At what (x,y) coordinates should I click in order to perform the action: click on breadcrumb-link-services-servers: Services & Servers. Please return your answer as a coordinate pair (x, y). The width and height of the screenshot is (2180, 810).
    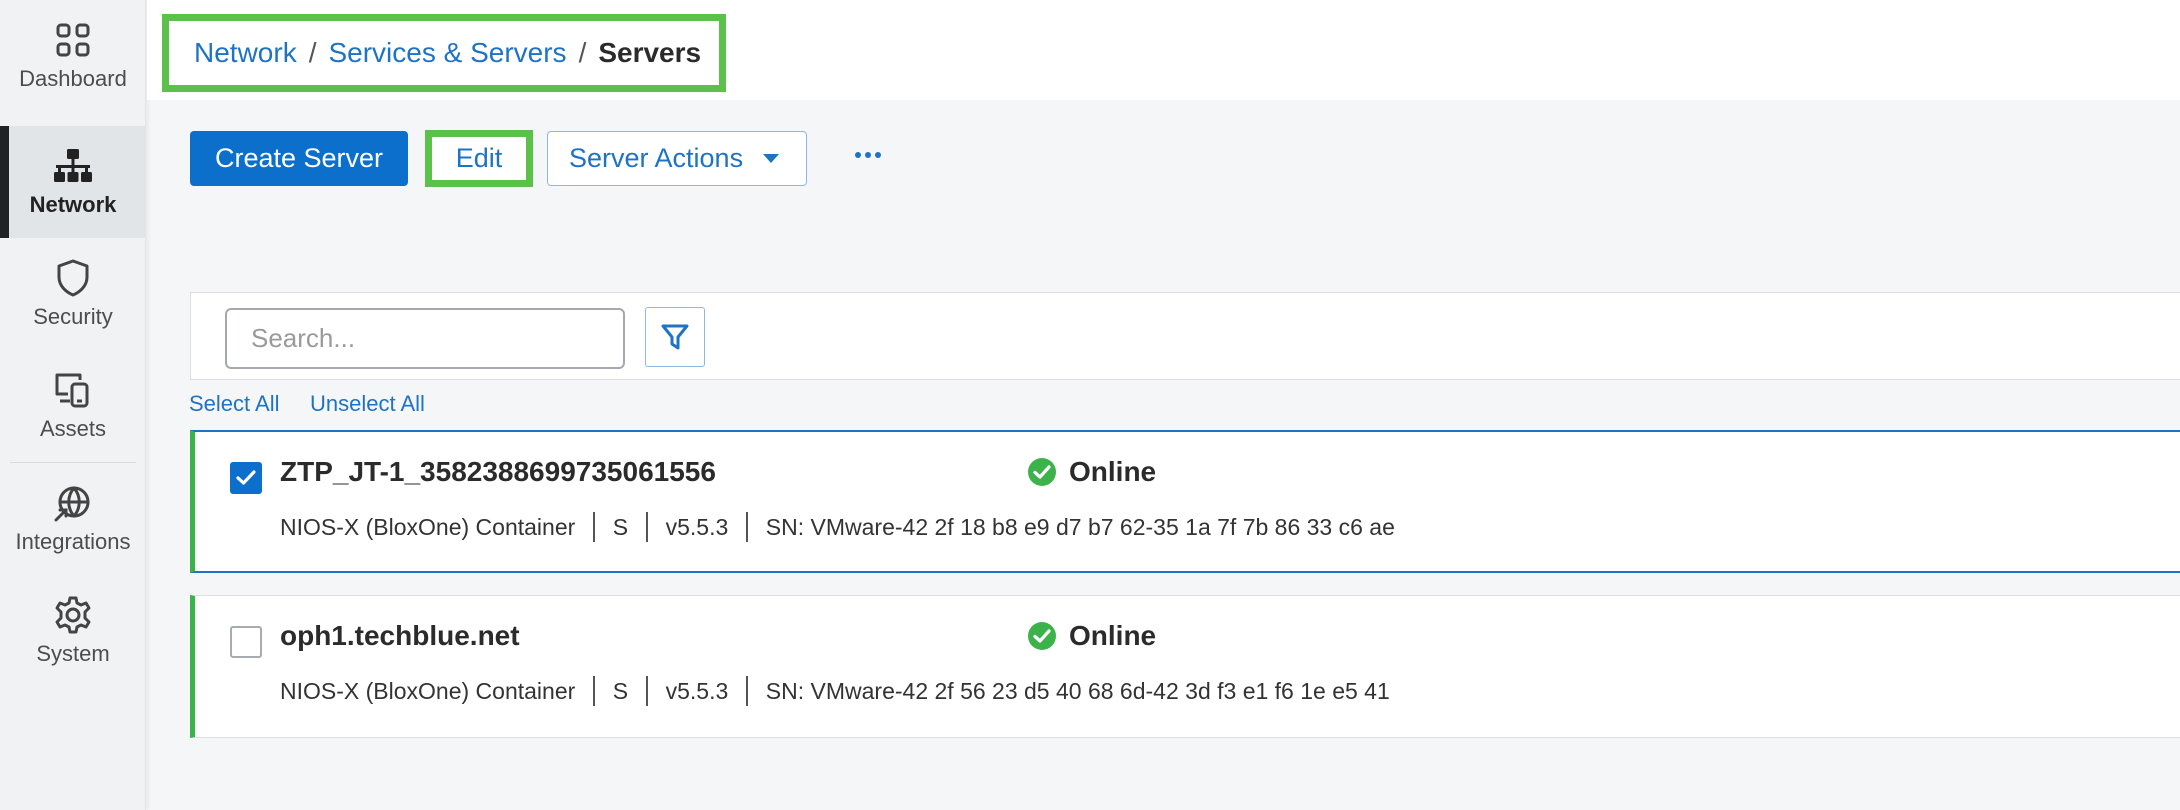
    Looking at the image, I should click on (447, 53).